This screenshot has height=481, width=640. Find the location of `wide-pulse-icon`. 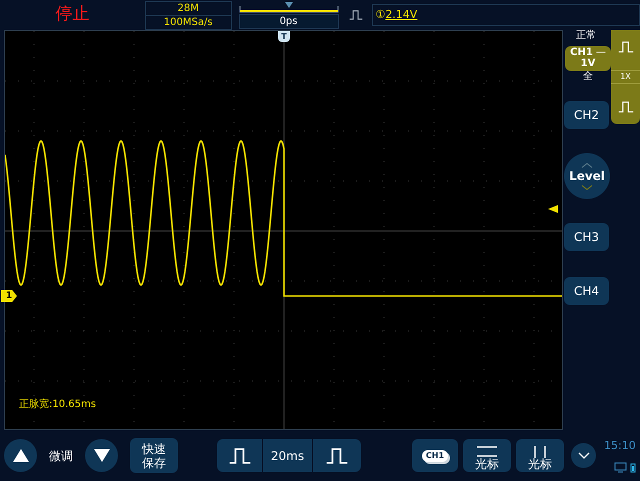

wide-pulse-icon is located at coordinates (337, 456).